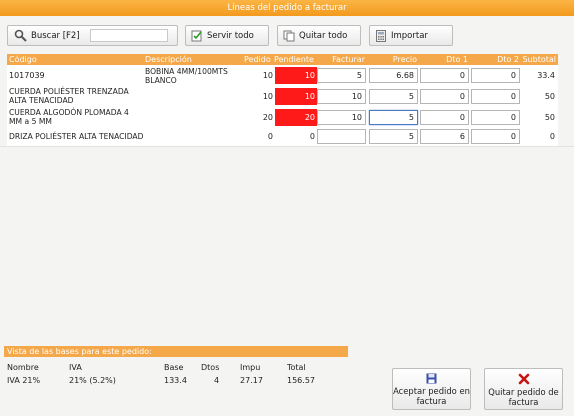 The image size is (574, 416). Describe the element at coordinates (24, 380) in the screenshot. I see `bases-nombre: IVA 21%` at that location.